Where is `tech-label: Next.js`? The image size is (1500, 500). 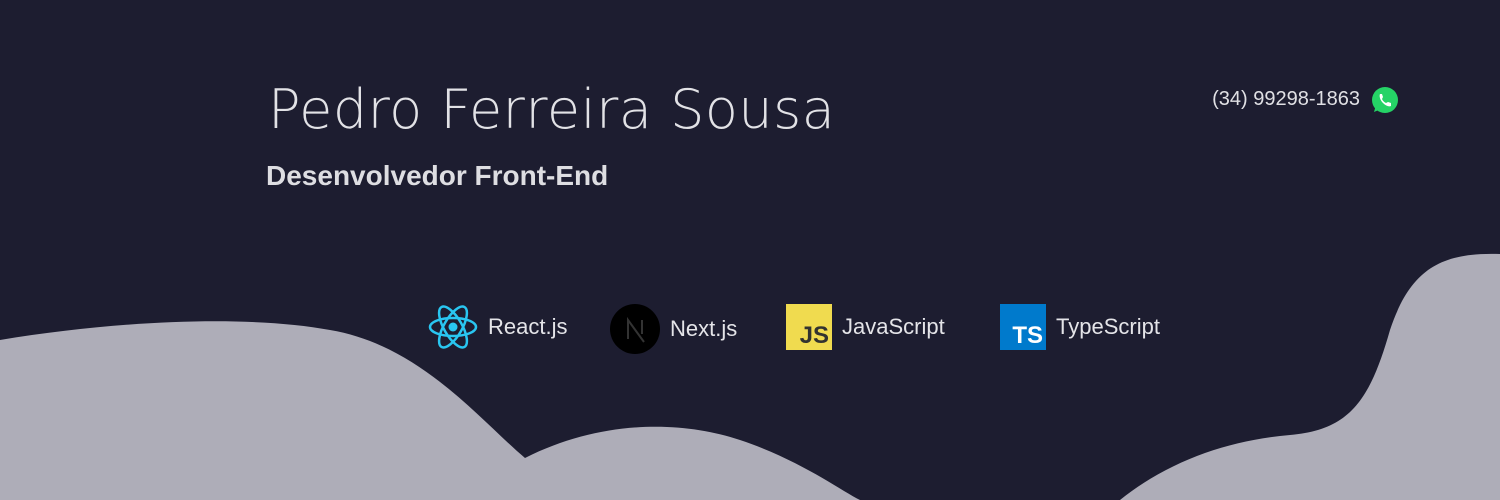 tech-label: Next.js is located at coordinates (704, 328).